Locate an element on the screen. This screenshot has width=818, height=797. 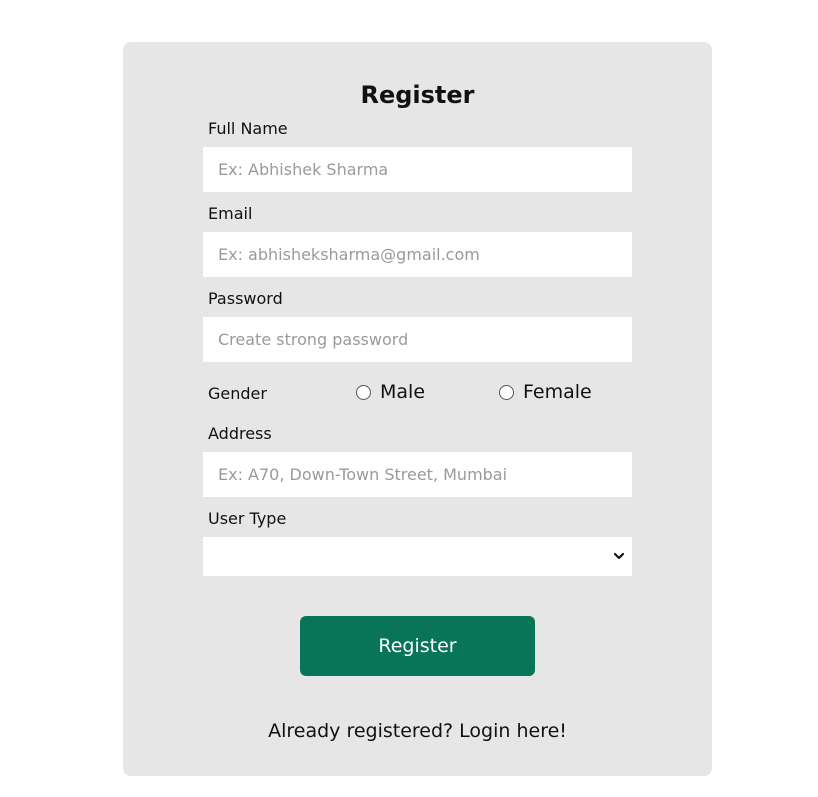
user-type-label: User Type is located at coordinates (247, 518).